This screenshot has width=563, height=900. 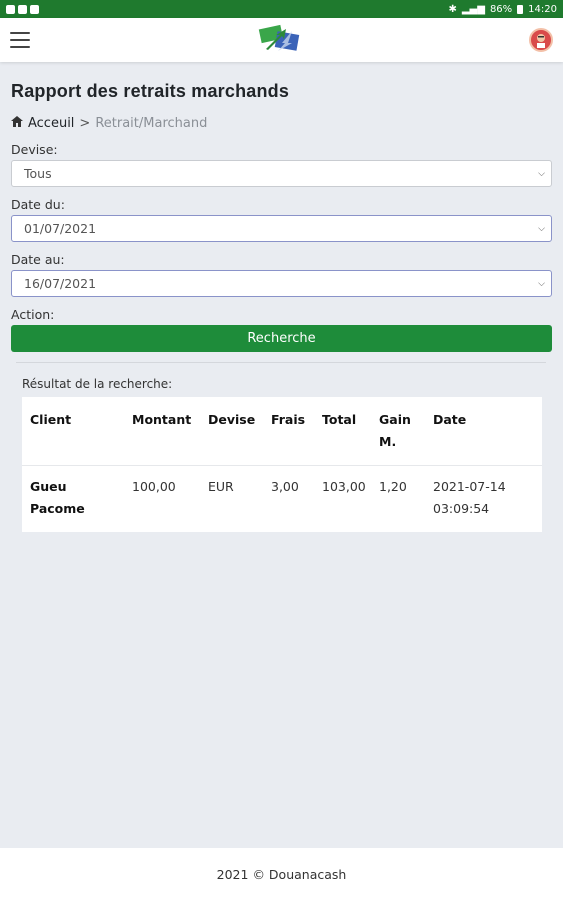 I want to click on divider, so click(x=281, y=362).